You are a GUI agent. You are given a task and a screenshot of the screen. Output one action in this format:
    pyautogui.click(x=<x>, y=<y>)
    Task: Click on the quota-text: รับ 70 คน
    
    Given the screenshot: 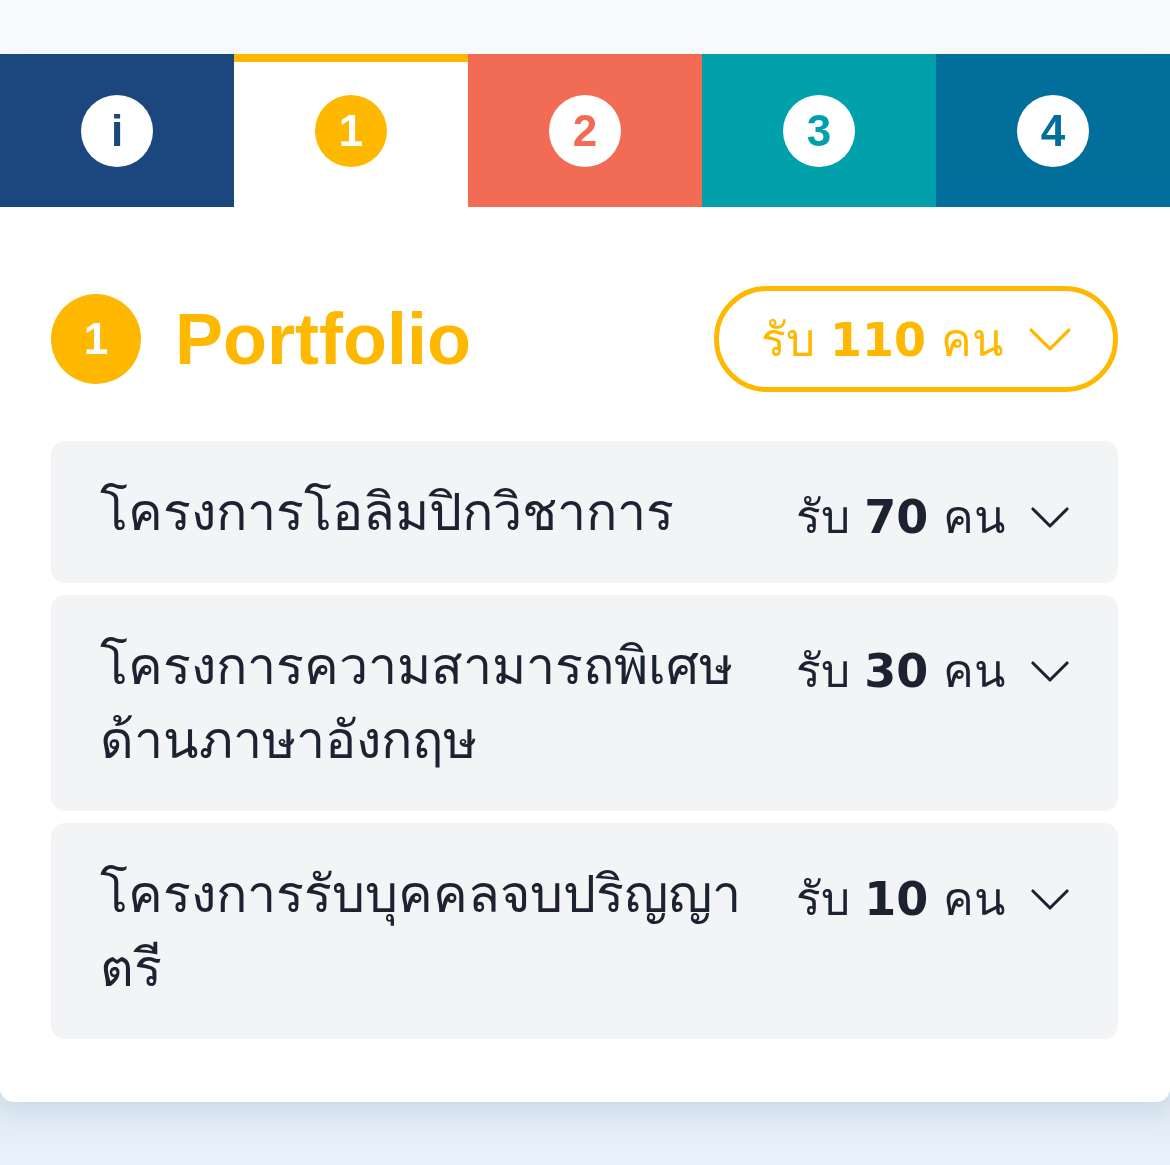 What is the action you would take?
    pyautogui.click(x=900, y=517)
    